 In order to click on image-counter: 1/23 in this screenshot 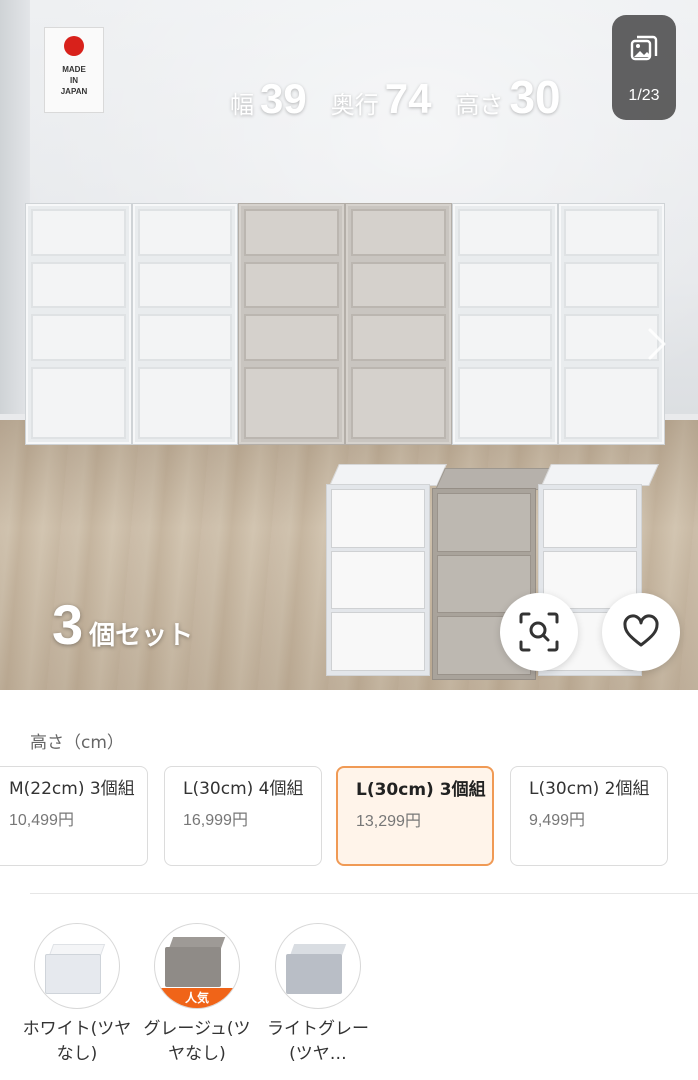, I will do `click(644, 95)`.